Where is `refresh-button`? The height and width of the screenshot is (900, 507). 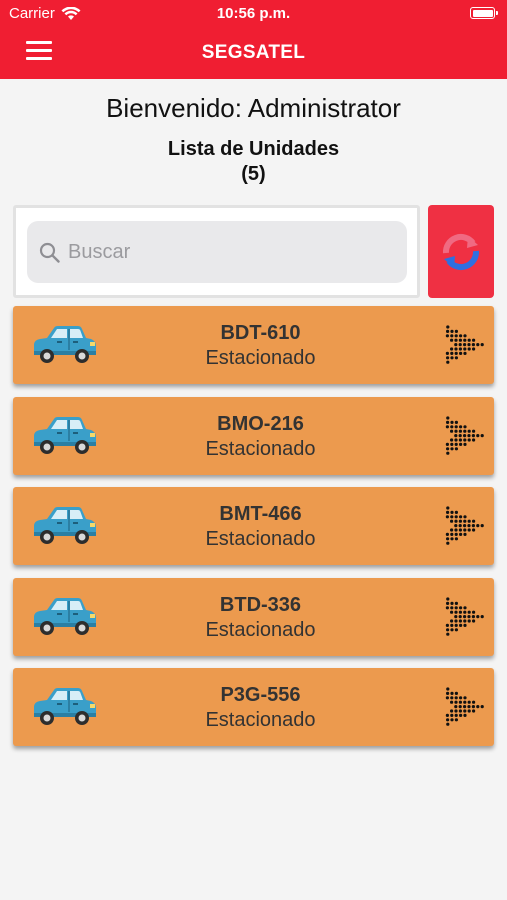
refresh-button is located at coordinates (461, 251).